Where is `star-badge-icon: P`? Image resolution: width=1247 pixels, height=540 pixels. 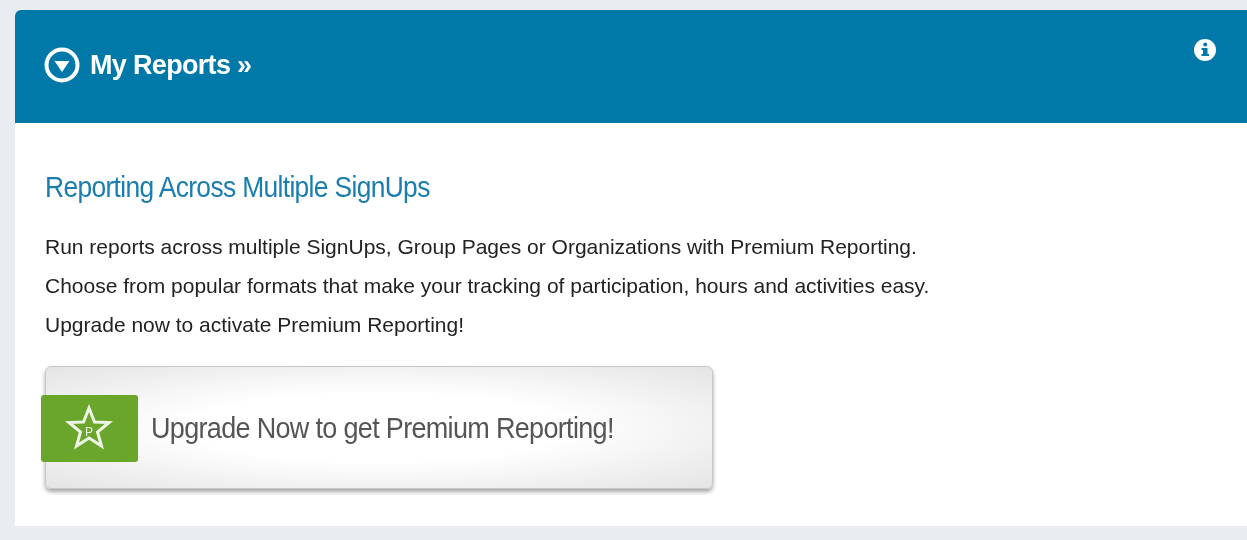 star-badge-icon: P is located at coordinates (89, 428).